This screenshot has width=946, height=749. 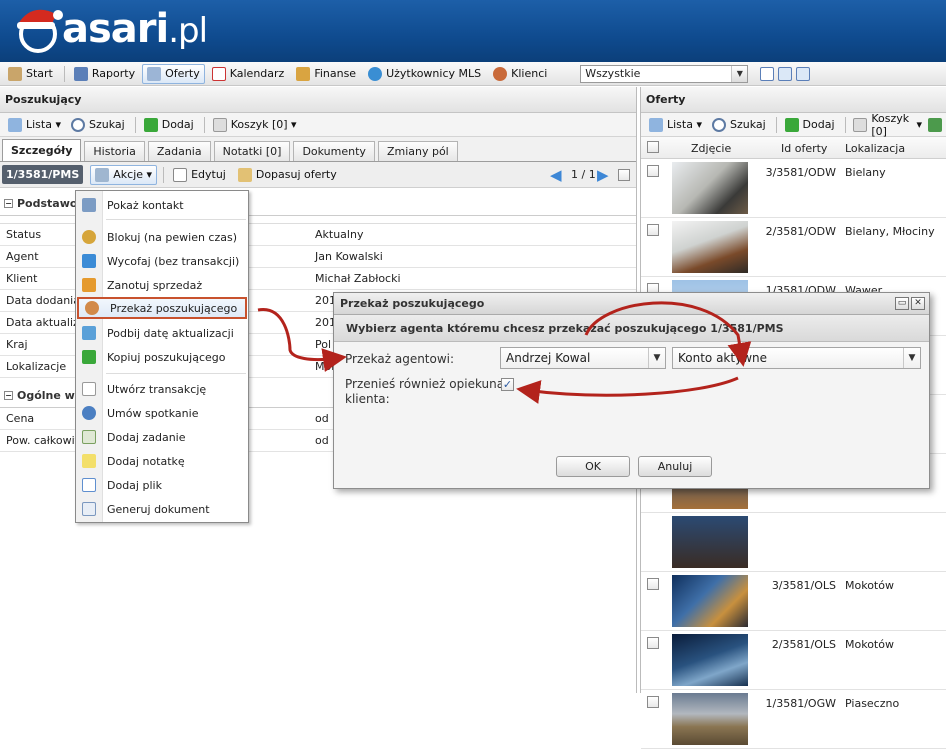 I want to click on dialog-titlebar: Przekaż poszukującego ▭ ✕, so click(x=631, y=304).